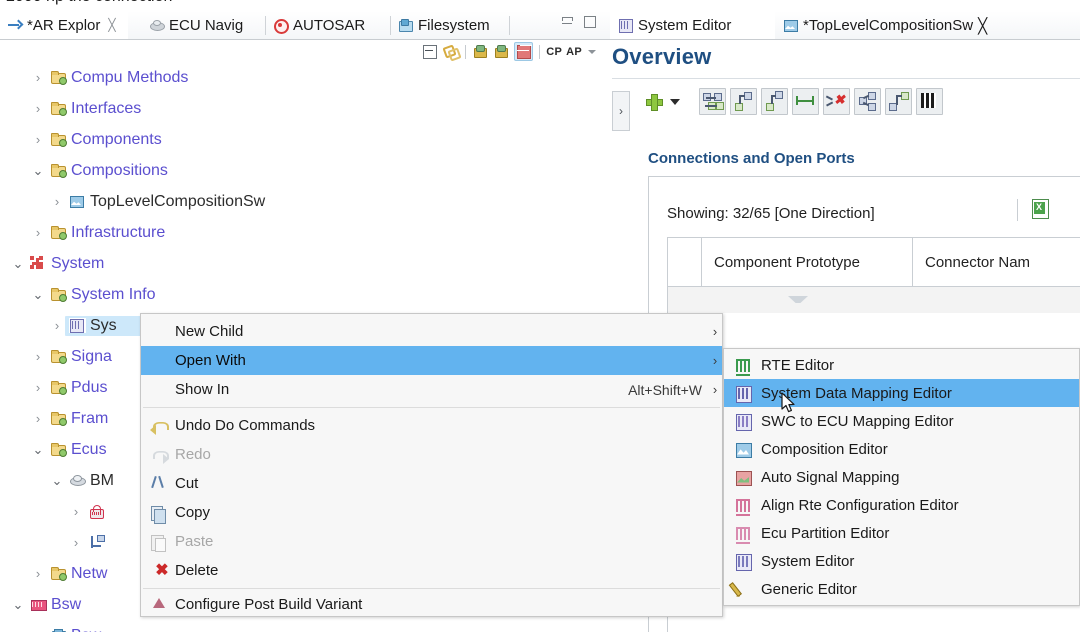 This screenshot has height=632, width=1080. What do you see at coordinates (100, 170) in the screenshot?
I see `tree-item-compositions: ⌄ Compositions` at bounding box center [100, 170].